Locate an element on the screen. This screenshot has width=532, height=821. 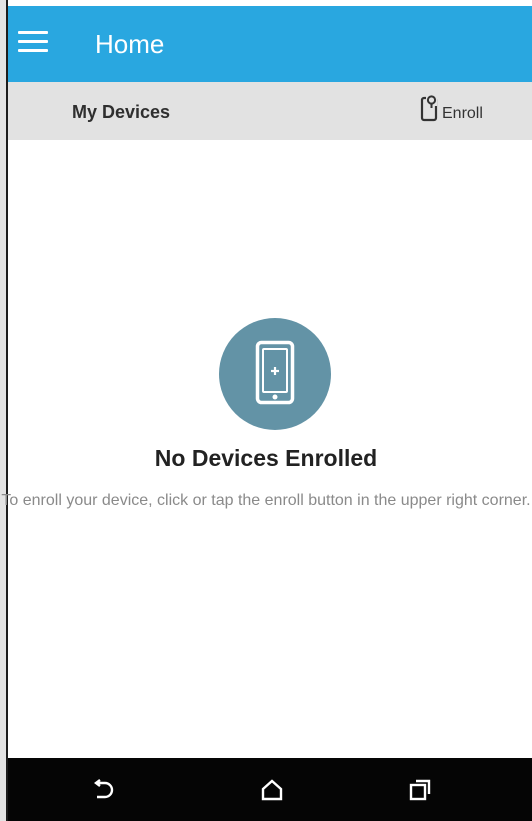
hamburger-menu-icon is located at coordinates (33, 42).